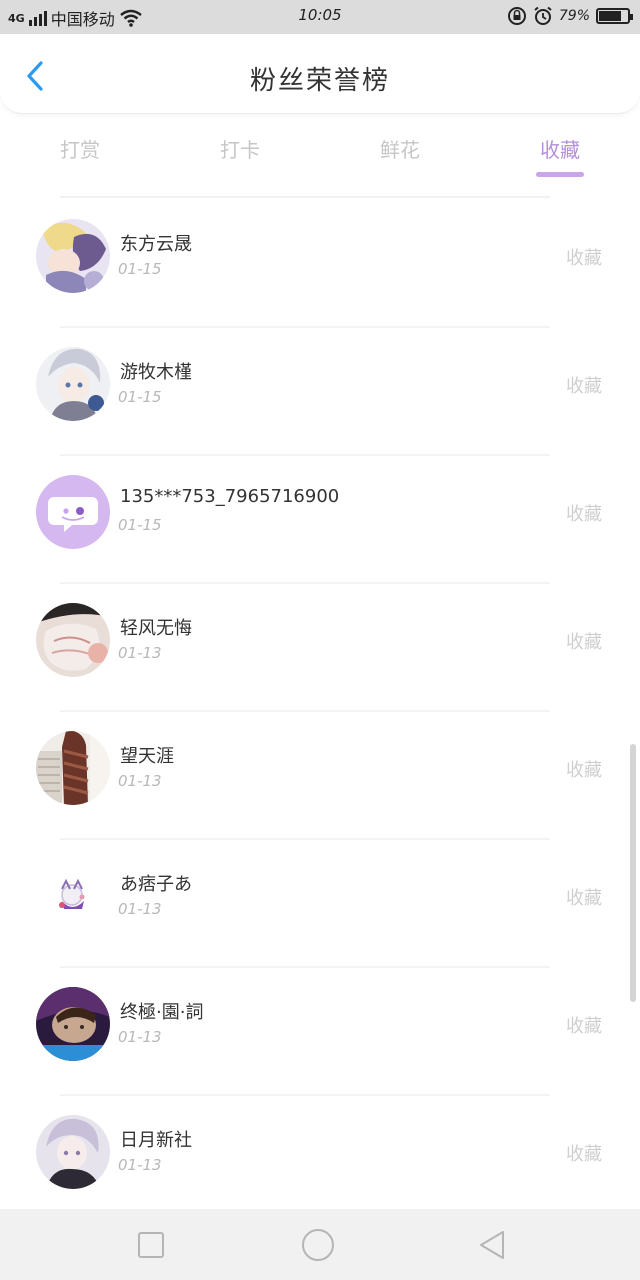 This screenshot has width=640, height=1280. I want to click on rotation-lock-icon, so click(516, 16).